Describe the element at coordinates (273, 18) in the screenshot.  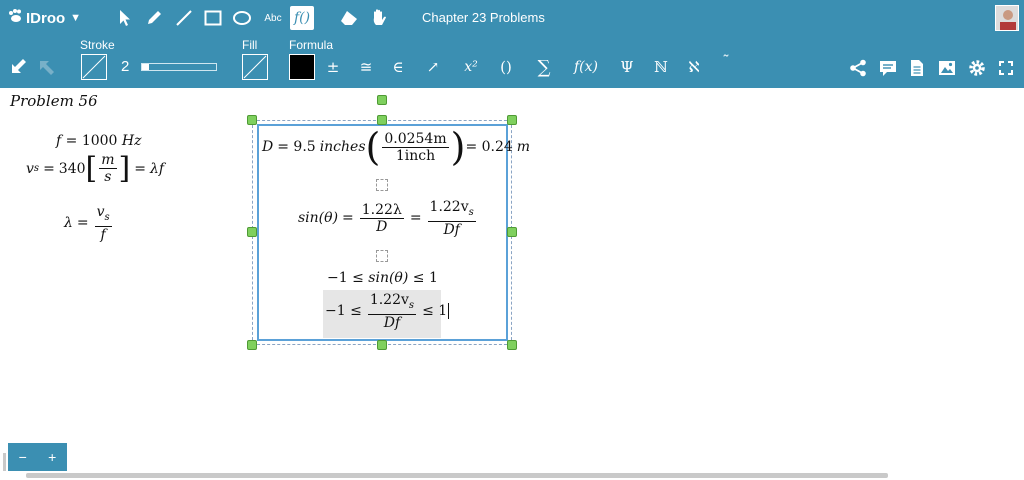
I see `text-tool: Abc` at that location.